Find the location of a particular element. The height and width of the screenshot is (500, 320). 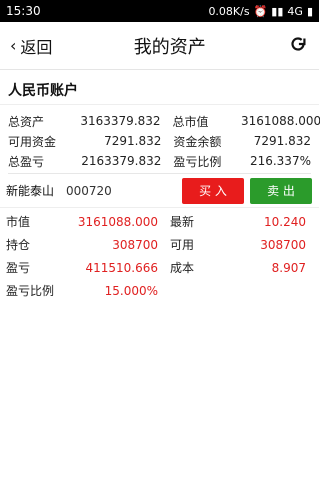

detail-label: 市值 is located at coordinates (18, 222).